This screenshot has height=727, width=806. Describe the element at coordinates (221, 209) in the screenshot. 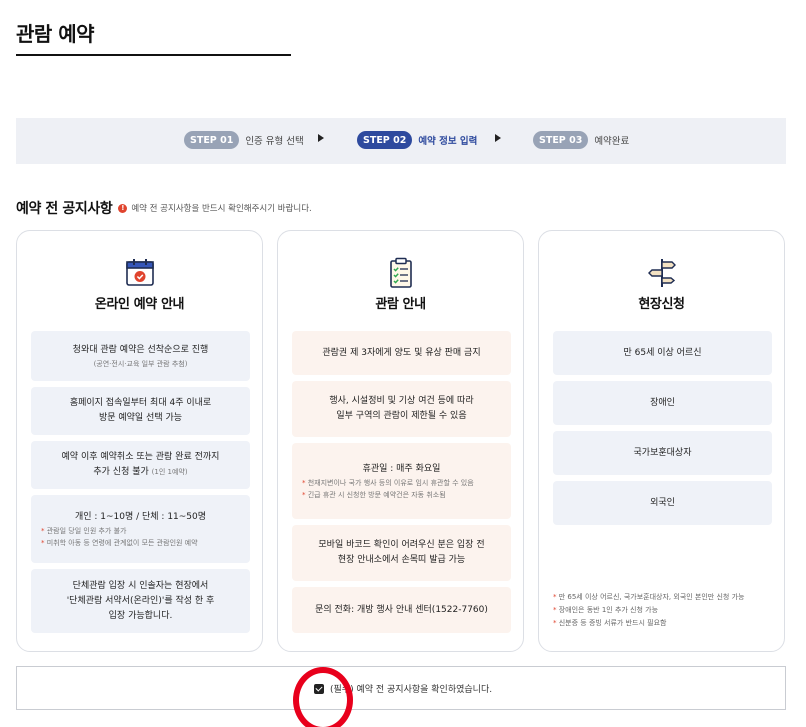

I see `notice-subtitle: 예약 전 공지사항을 반드시 확인해주시기 바랍니다.` at that location.